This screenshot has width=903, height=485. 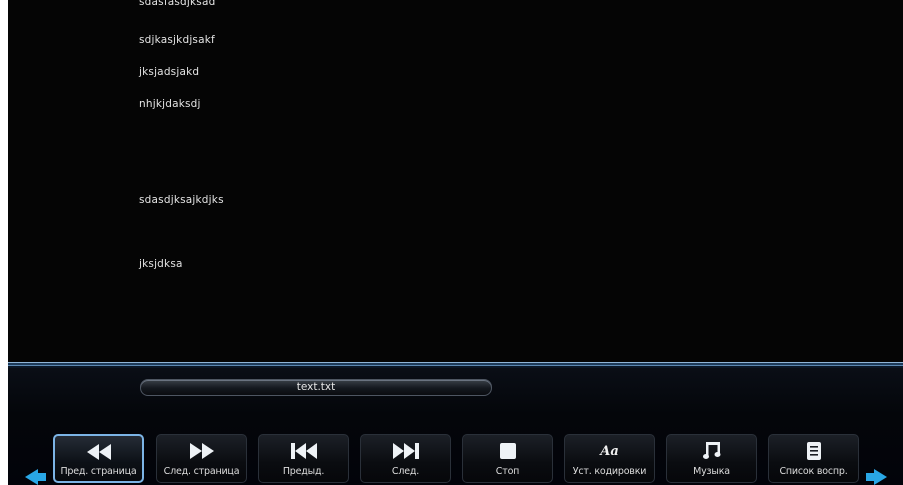 What do you see at coordinates (177, 4) in the screenshot?
I see `text-line: sdasfasdjksad` at bounding box center [177, 4].